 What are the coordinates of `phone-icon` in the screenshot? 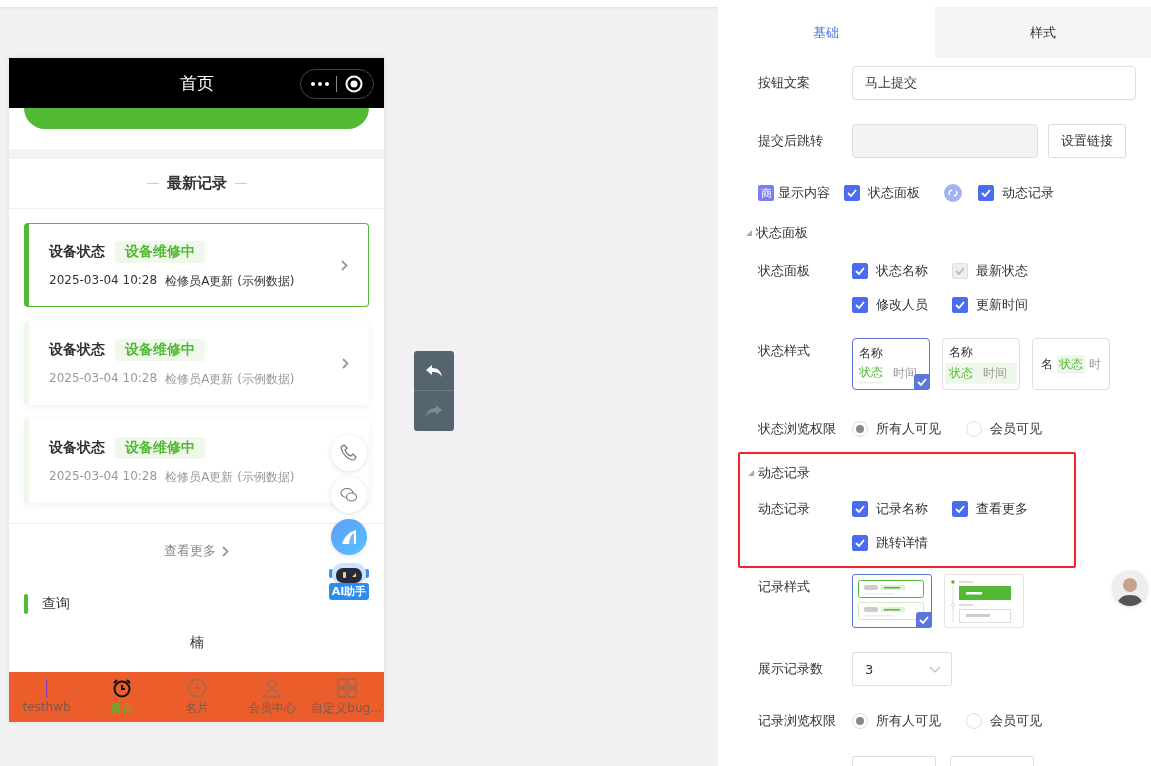 It's located at (349, 453).